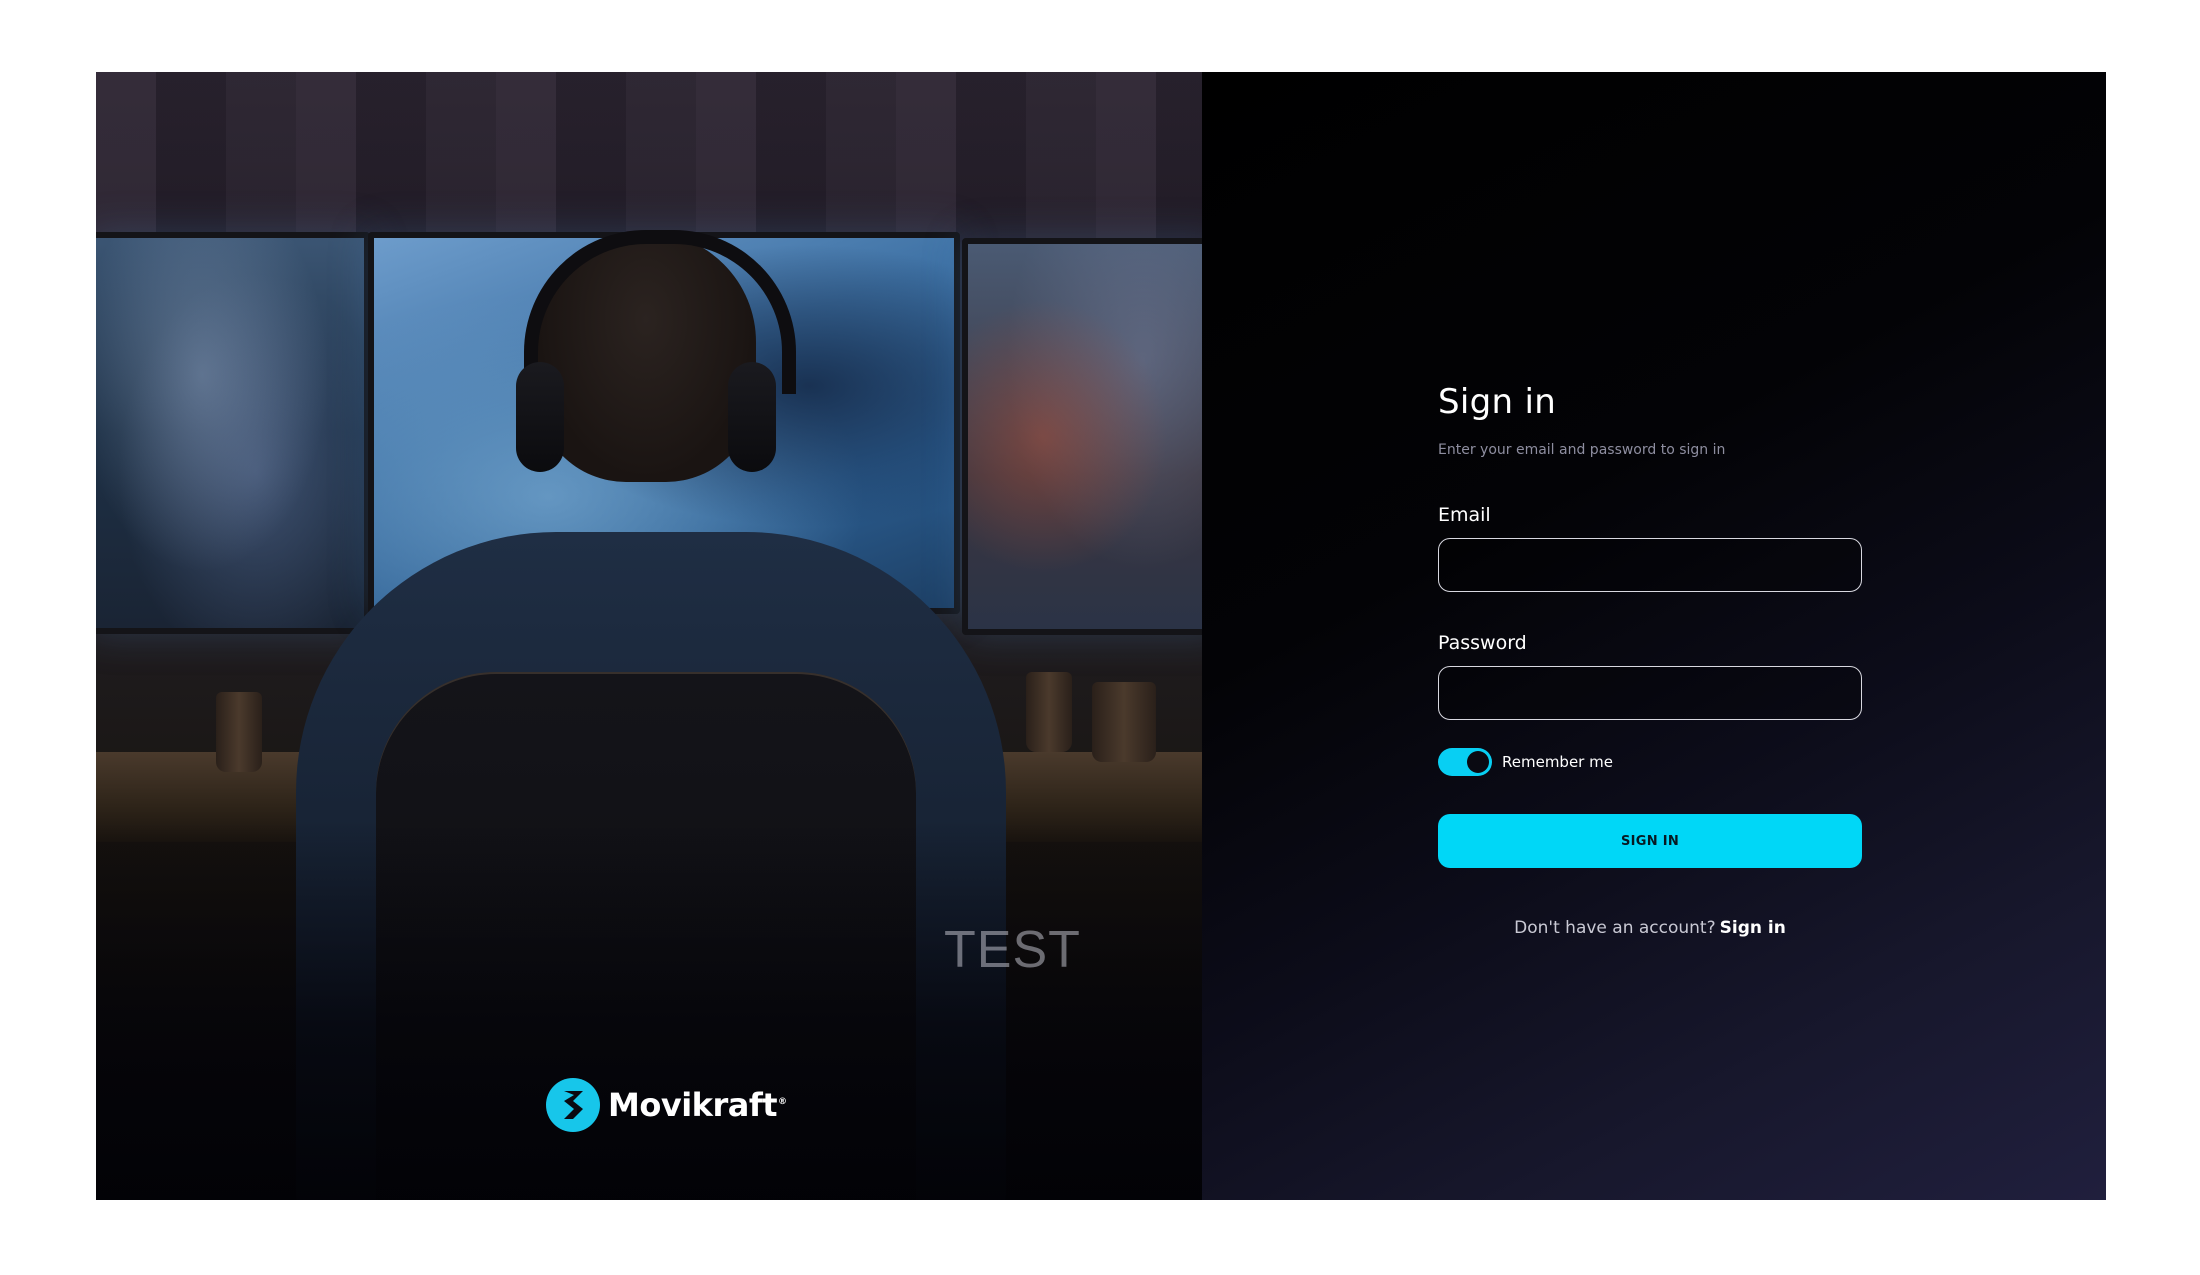  I want to click on remember-me-toggle, so click(1465, 762).